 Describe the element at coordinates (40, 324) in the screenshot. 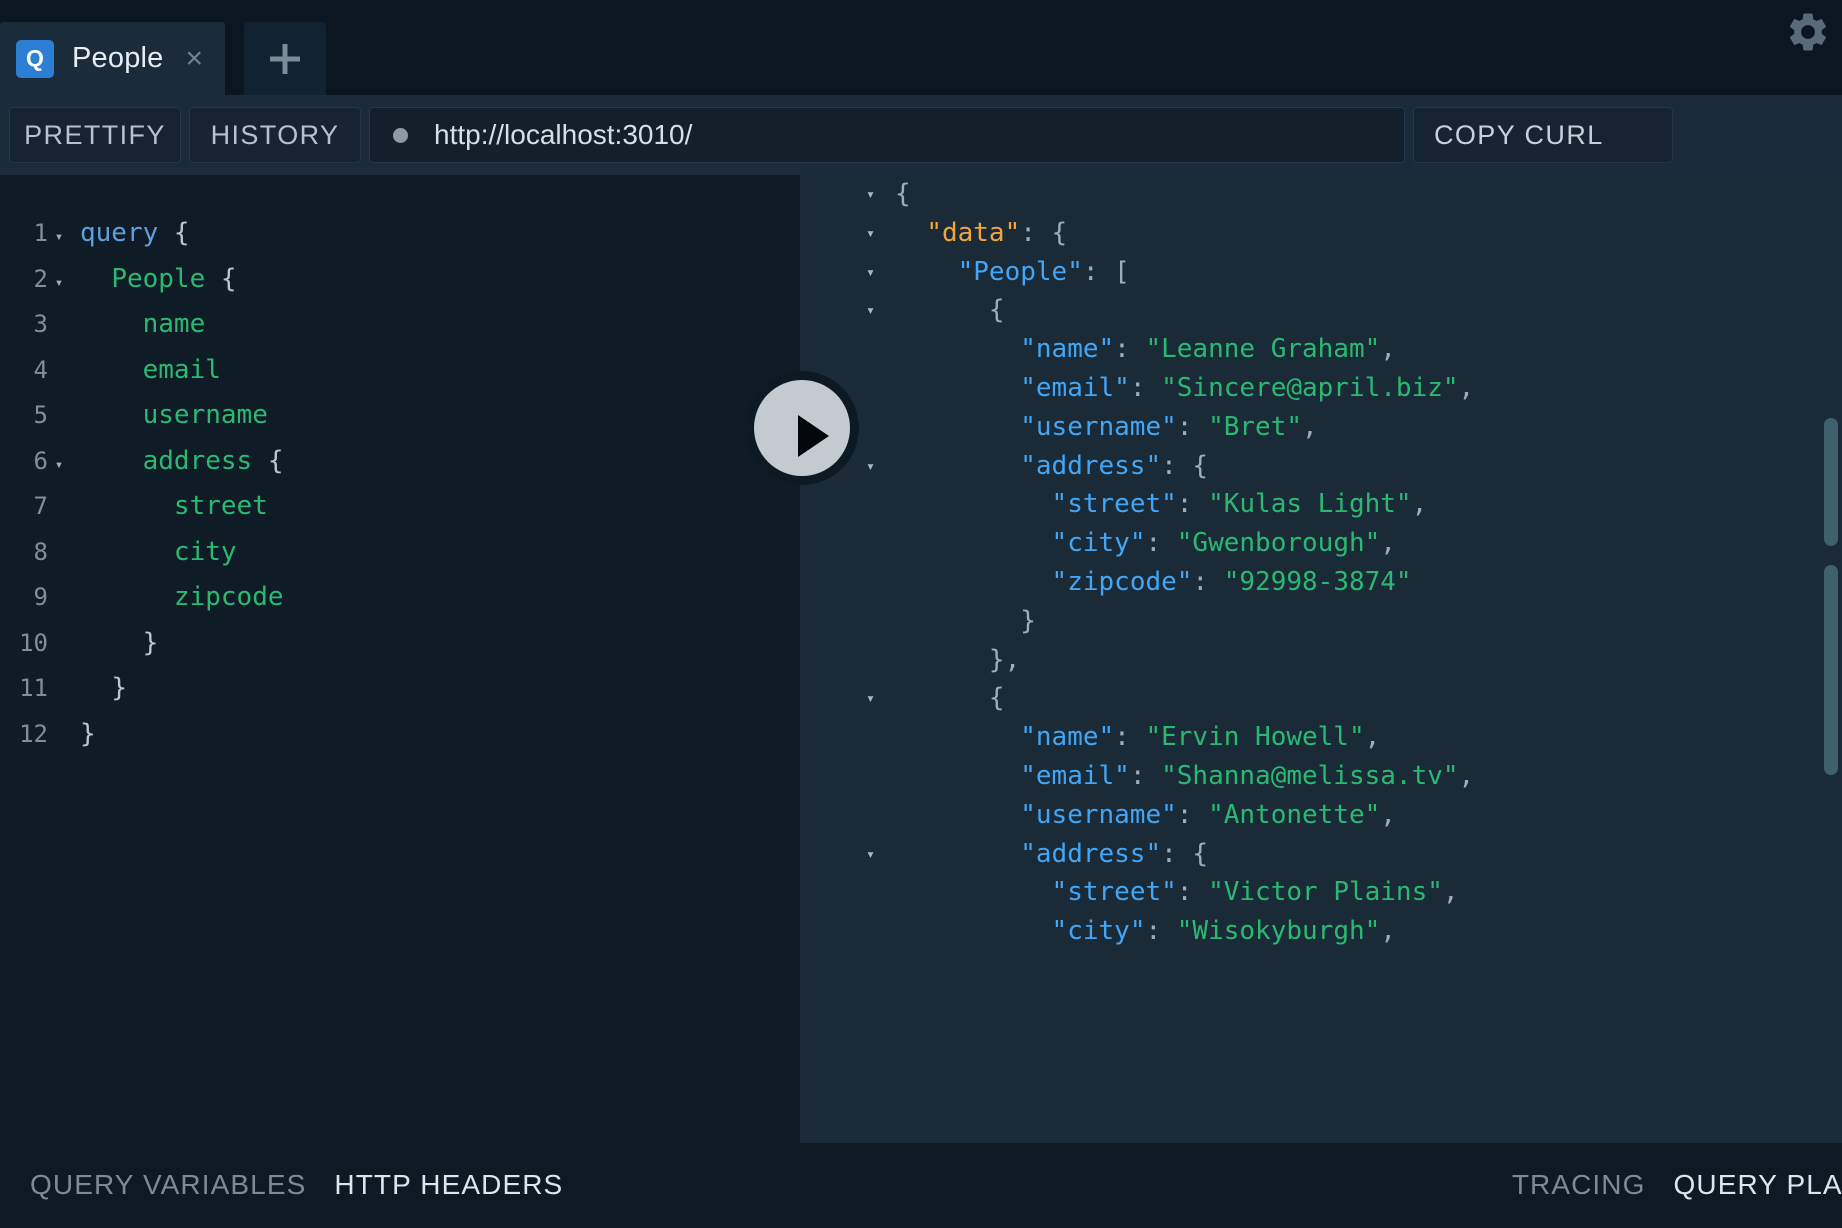

I see `line-number: 3` at that location.